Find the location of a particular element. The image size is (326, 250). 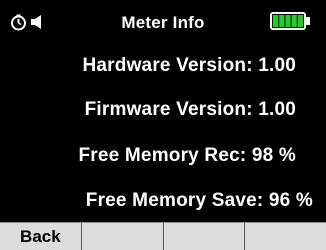

softkey-bar: Back is located at coordinates (163, 236).